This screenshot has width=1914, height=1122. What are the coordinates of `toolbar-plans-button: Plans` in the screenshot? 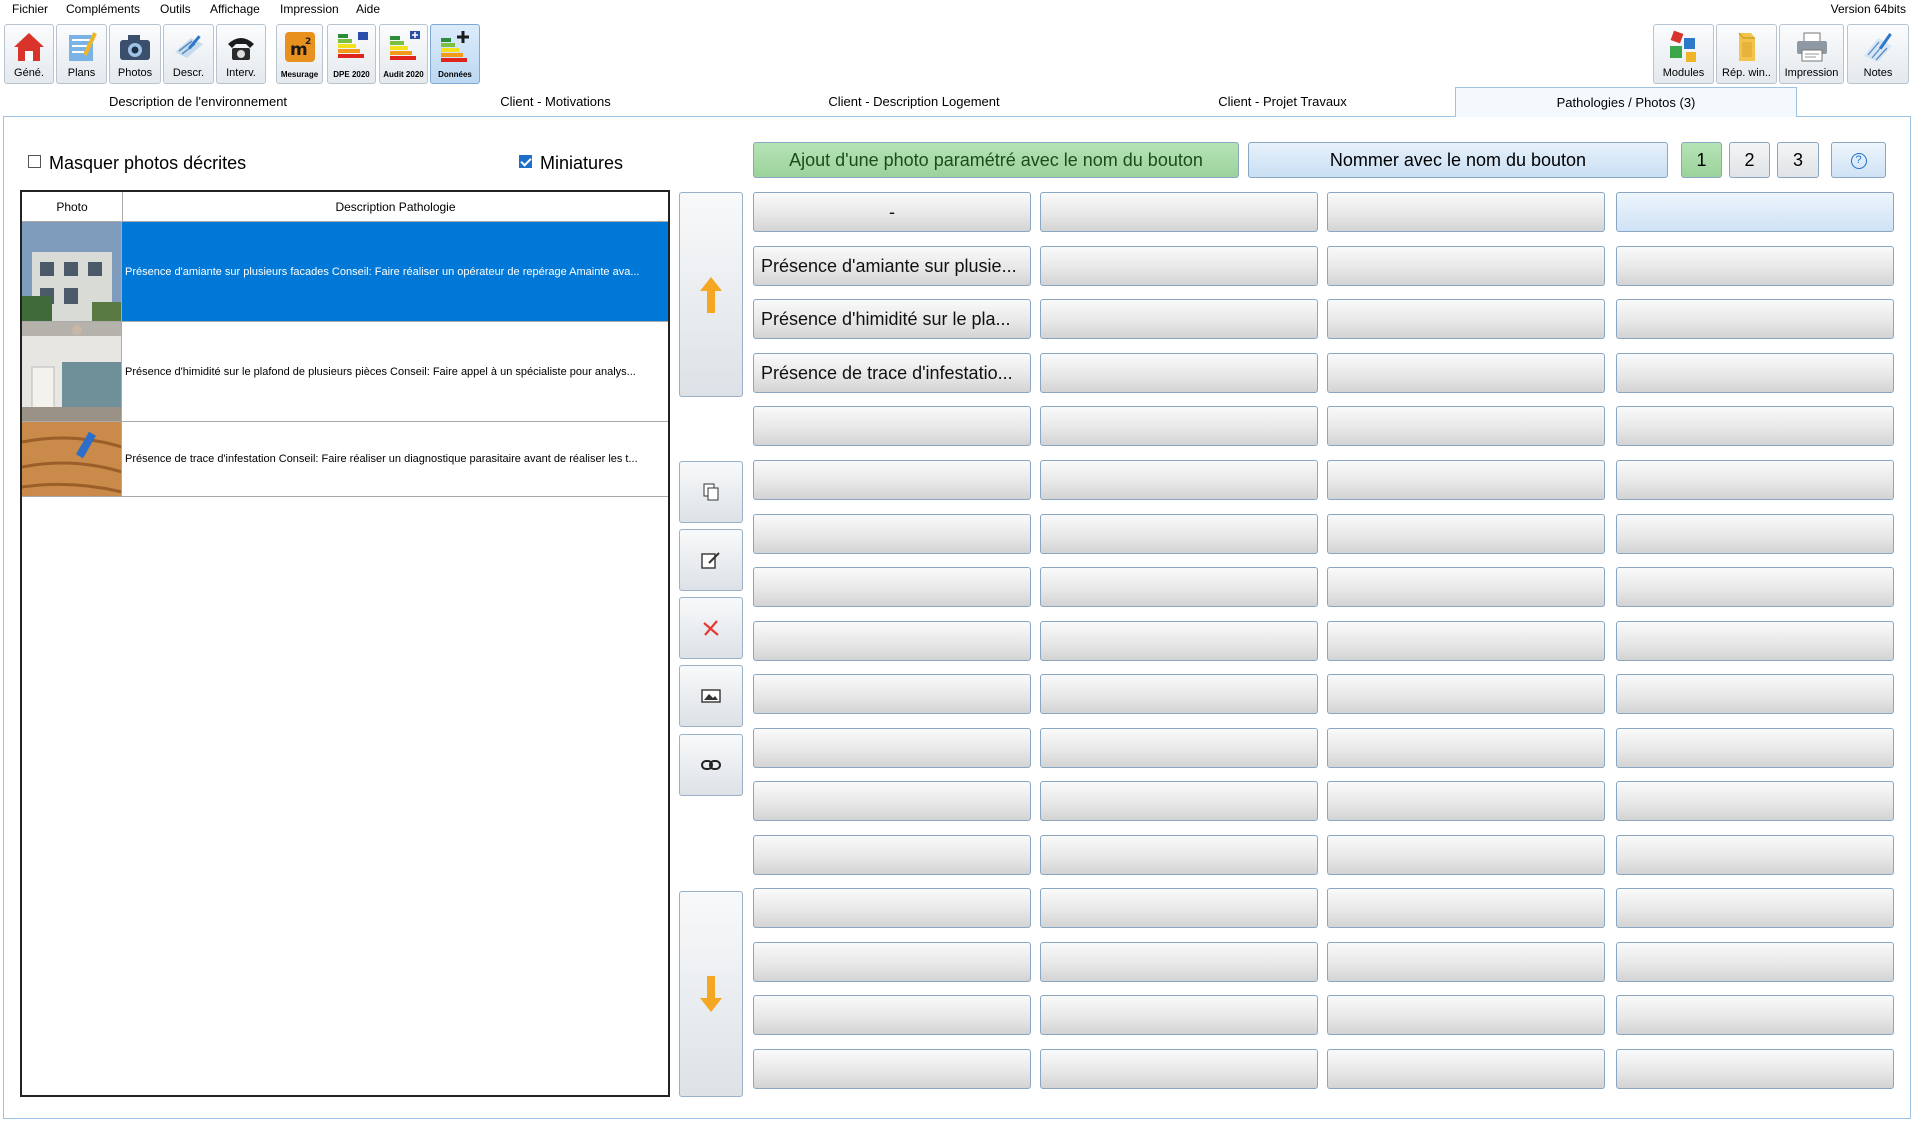 It's located at (81, 54).